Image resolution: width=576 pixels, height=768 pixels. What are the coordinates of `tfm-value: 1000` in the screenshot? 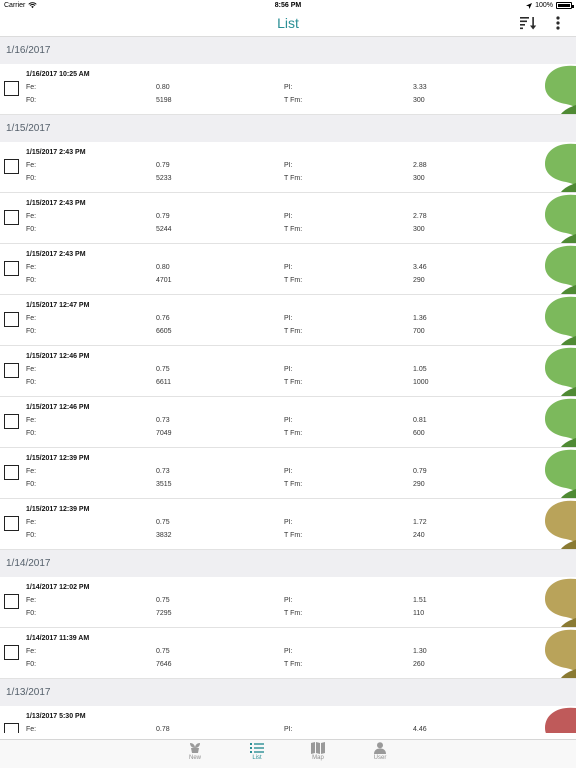 It's located at (421, 382).